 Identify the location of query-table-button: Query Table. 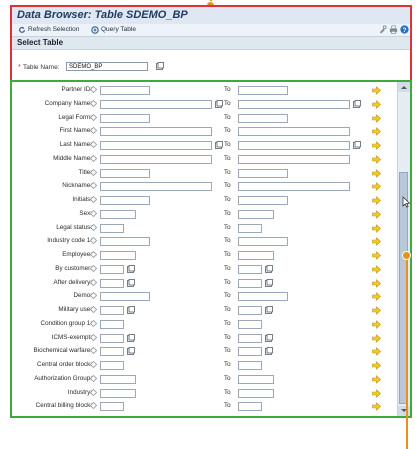
(113, 30).